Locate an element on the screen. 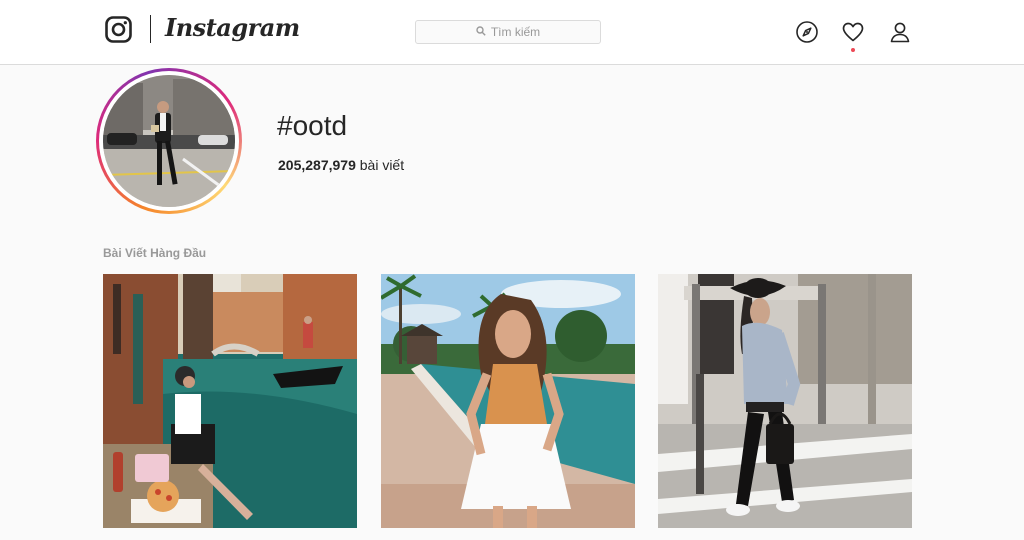  search-placeholder: Tìm kiếm is located at coordinates (515, 32).